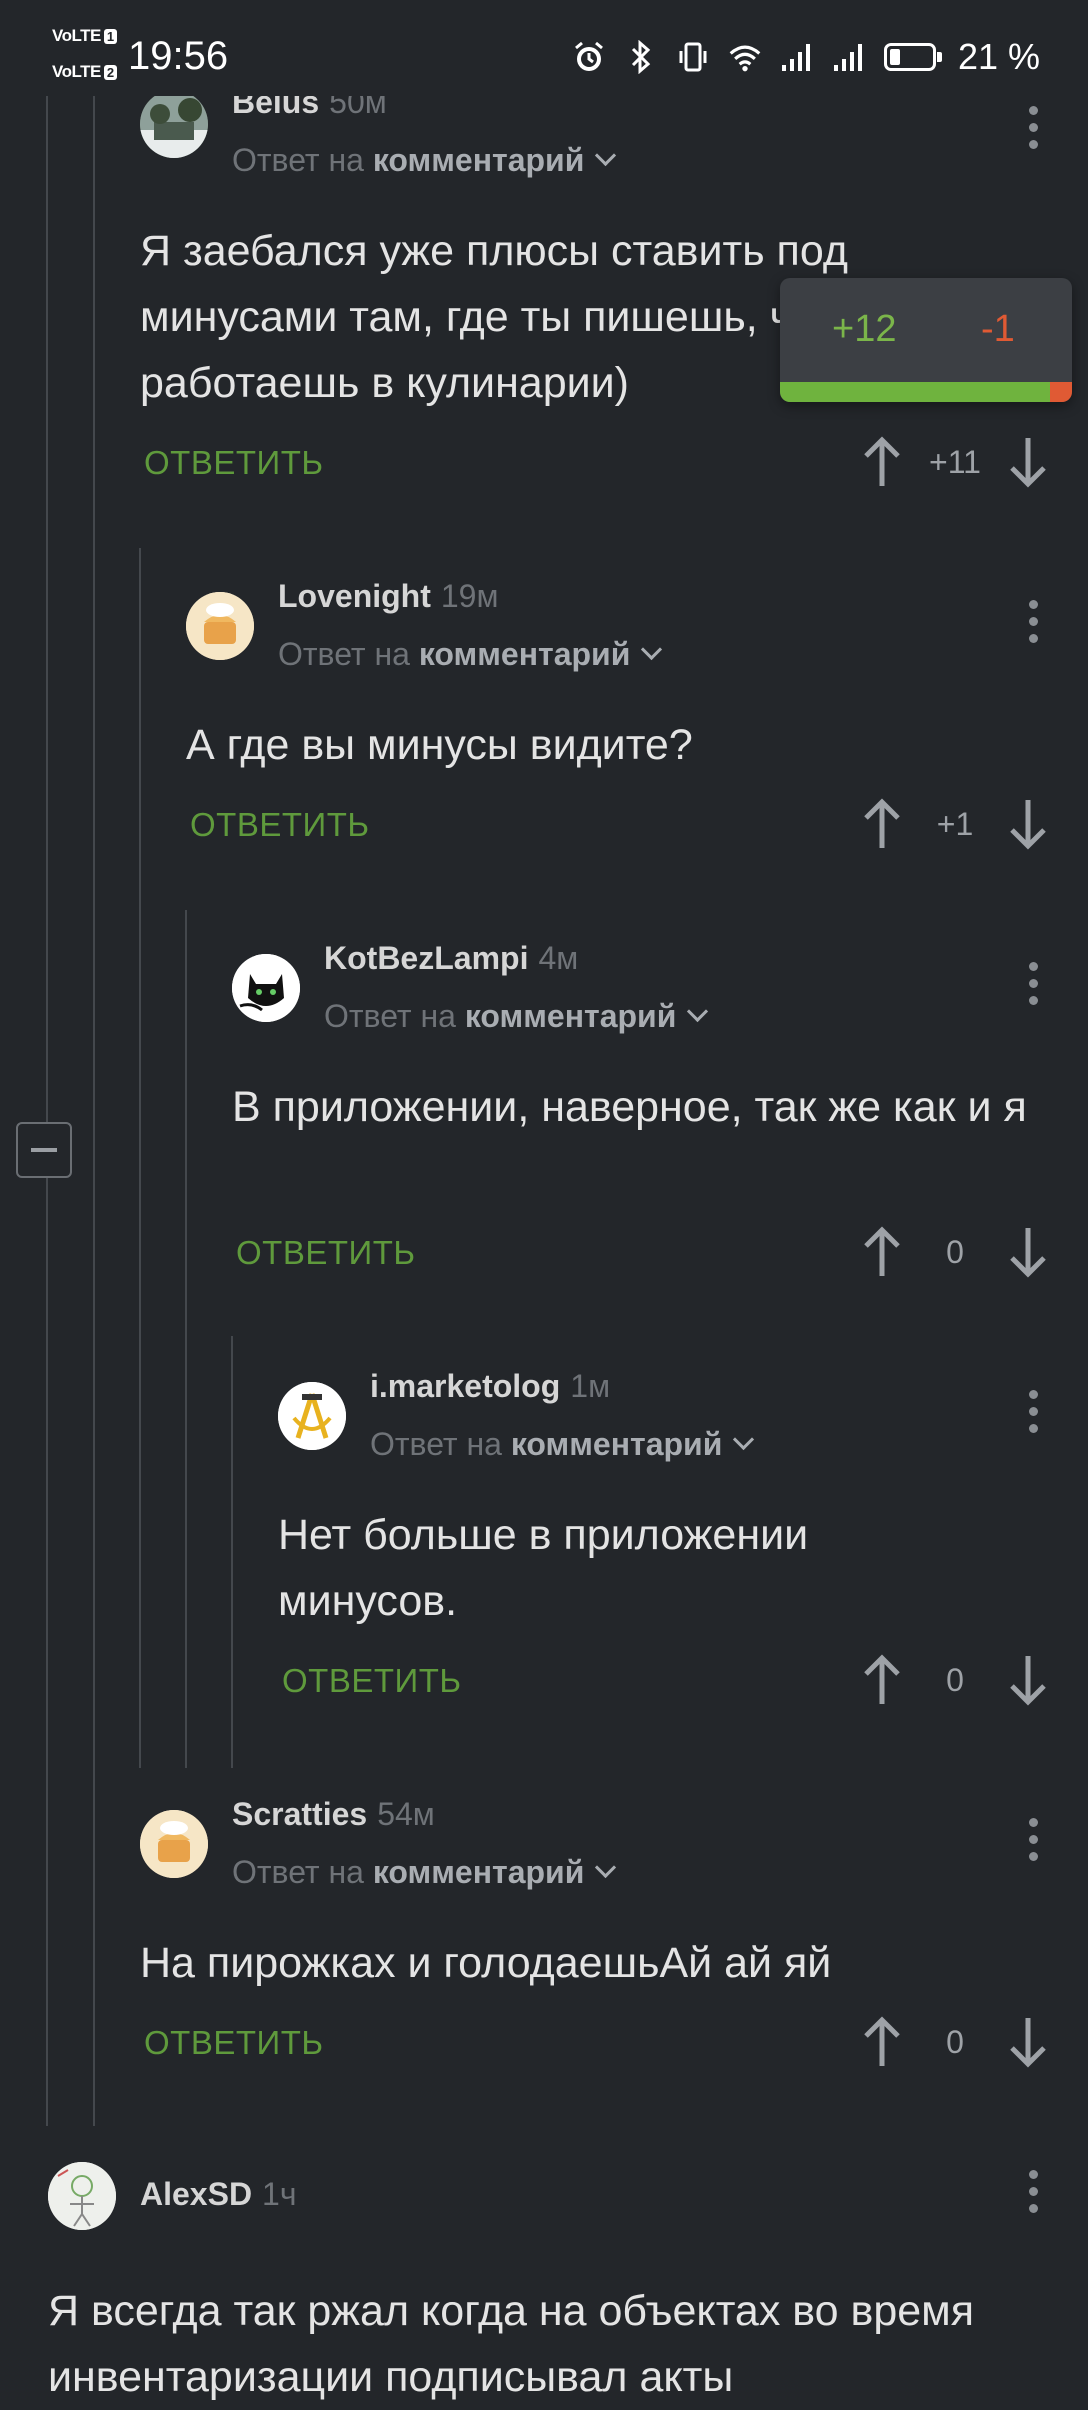  What do you see at coordinates (406, 1814) in the screenshot?
I see `comment-age: 54м` at bounding box center [406, 1814].